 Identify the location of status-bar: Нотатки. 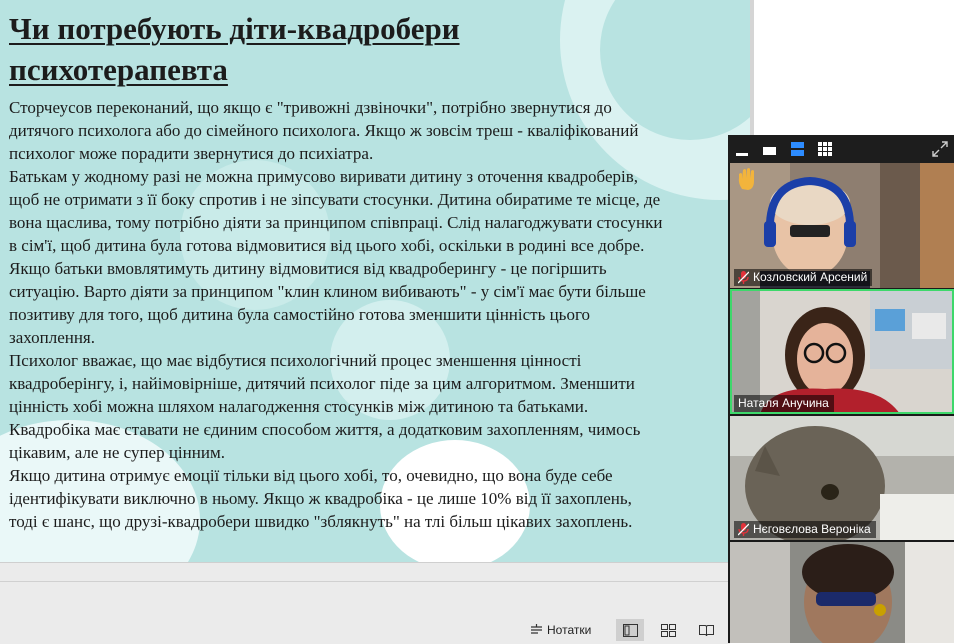
(365, 603).